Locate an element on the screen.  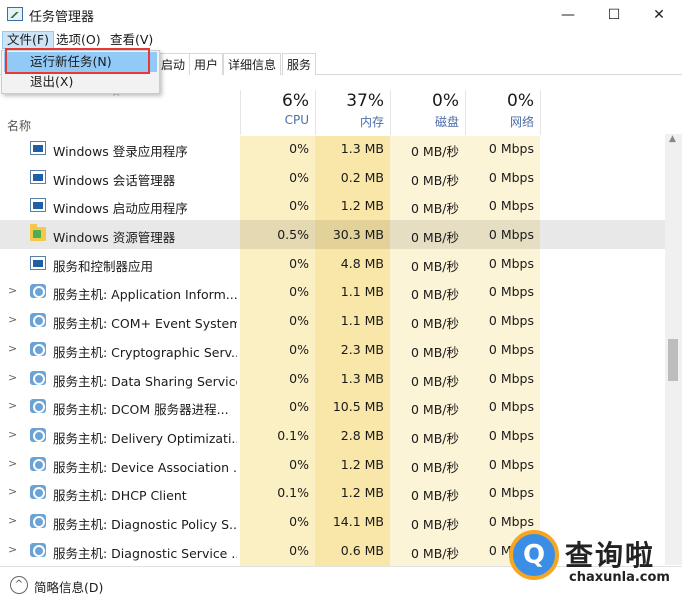
watermark: Q 查询啦 chaxunla.com is located at coordinates (589, 561).